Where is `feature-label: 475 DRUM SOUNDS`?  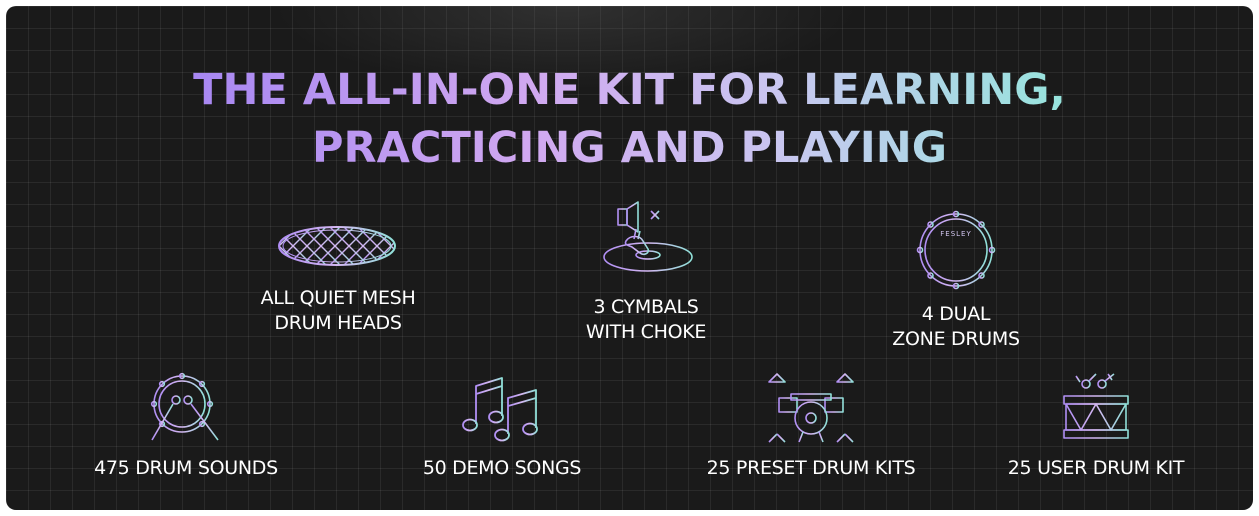
feature-label: 475 DRUM SOUNDS is located at coordinates (186, 468).